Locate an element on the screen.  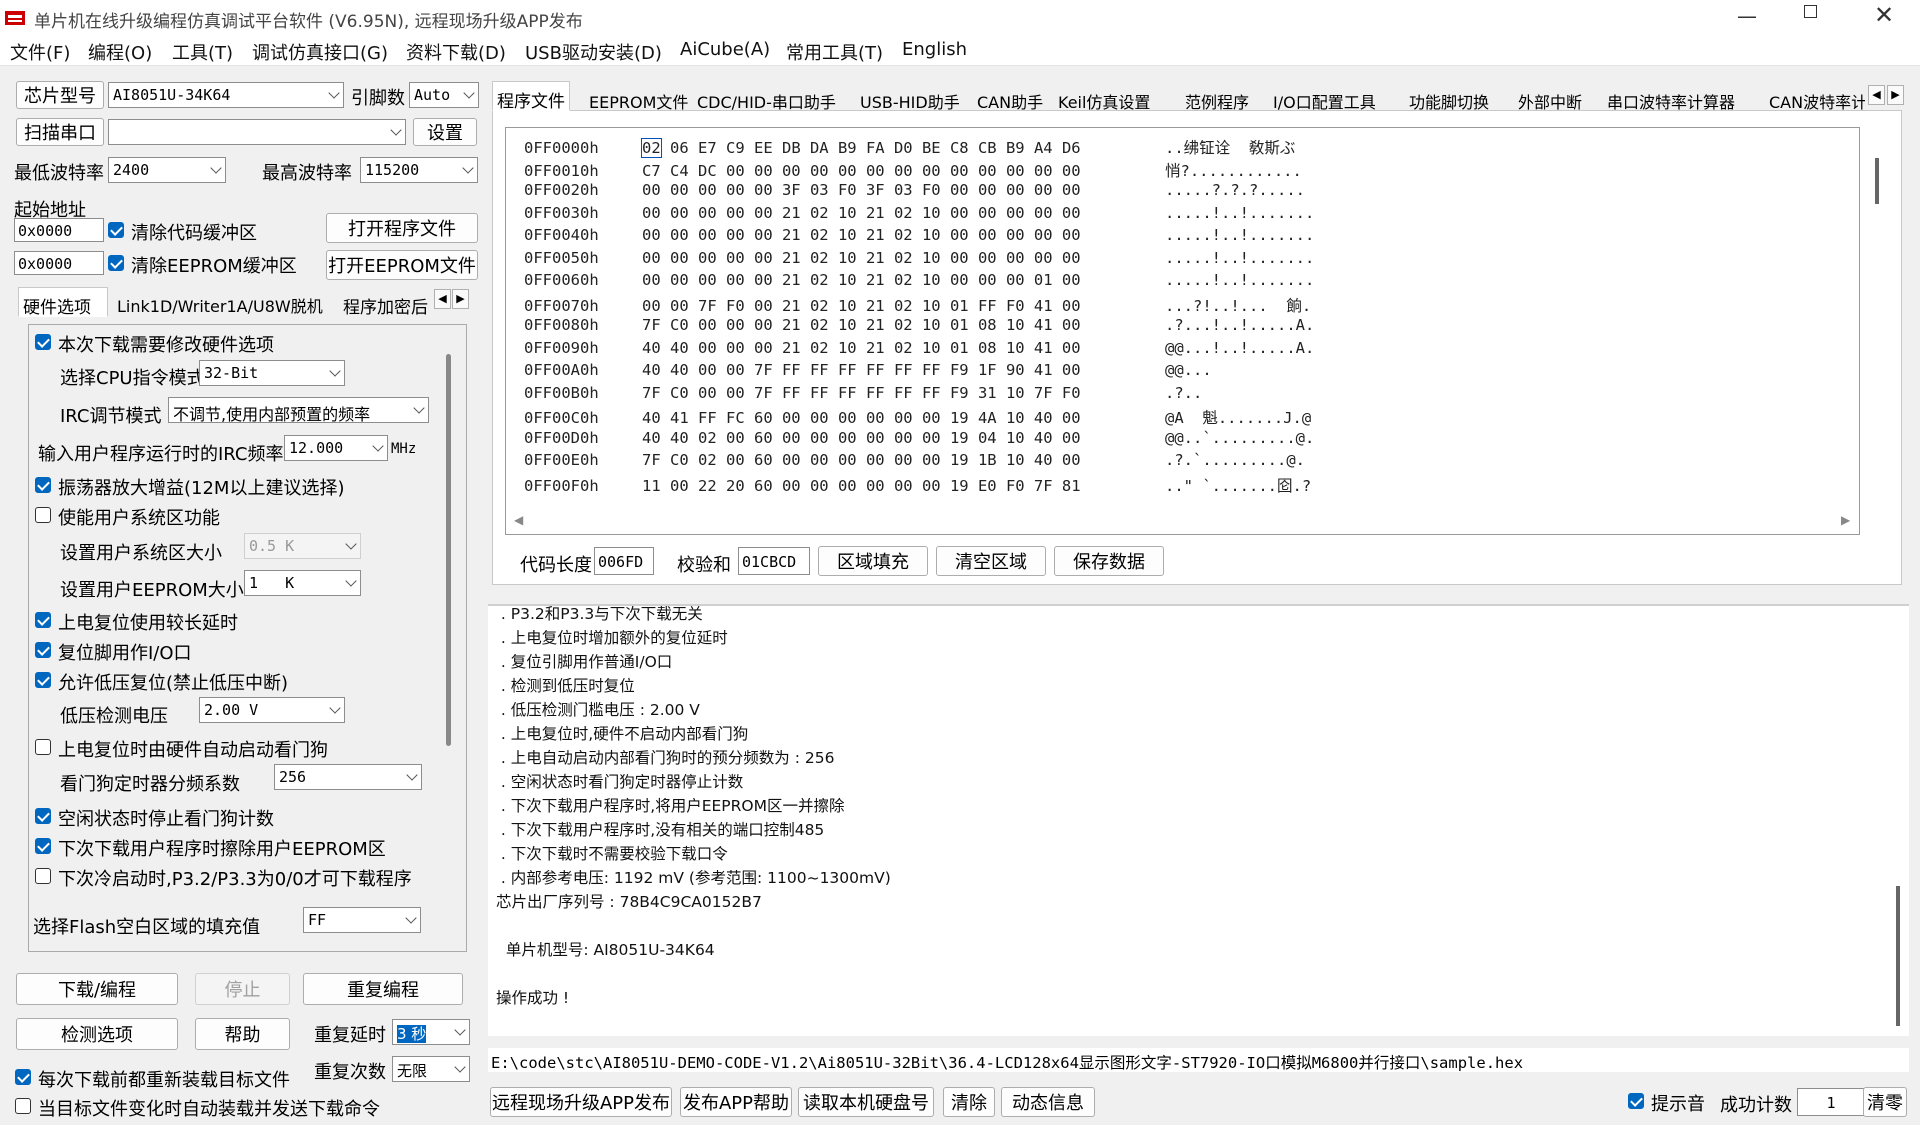
port-select is located at coordinates (257, 132).